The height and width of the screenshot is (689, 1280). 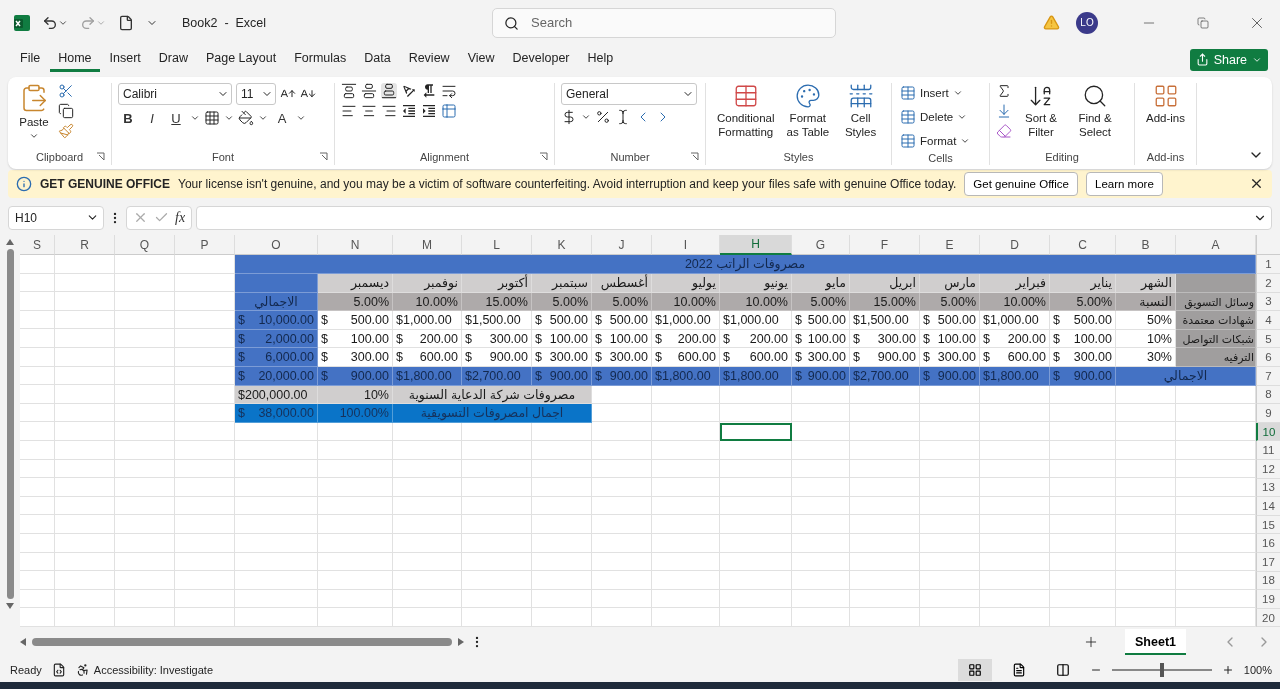 What do you see at coordinates (1083, 245) in the screenshot?
I see `column-header: C` at bounding box center [1083, 245].